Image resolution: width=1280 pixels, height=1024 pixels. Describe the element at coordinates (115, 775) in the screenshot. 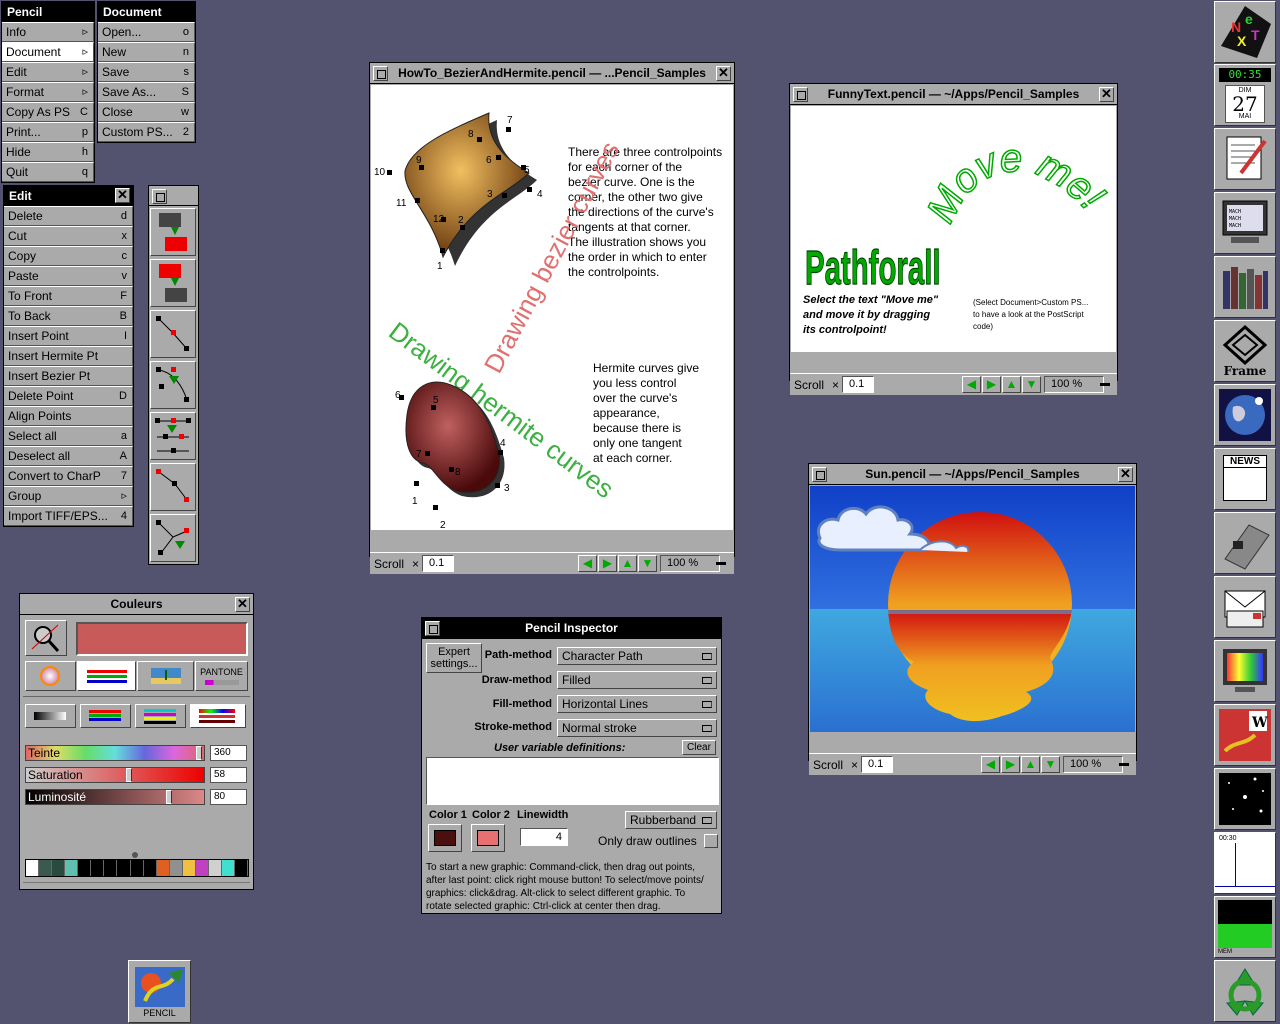

I see `saturation-slider: Saturation` at that location.